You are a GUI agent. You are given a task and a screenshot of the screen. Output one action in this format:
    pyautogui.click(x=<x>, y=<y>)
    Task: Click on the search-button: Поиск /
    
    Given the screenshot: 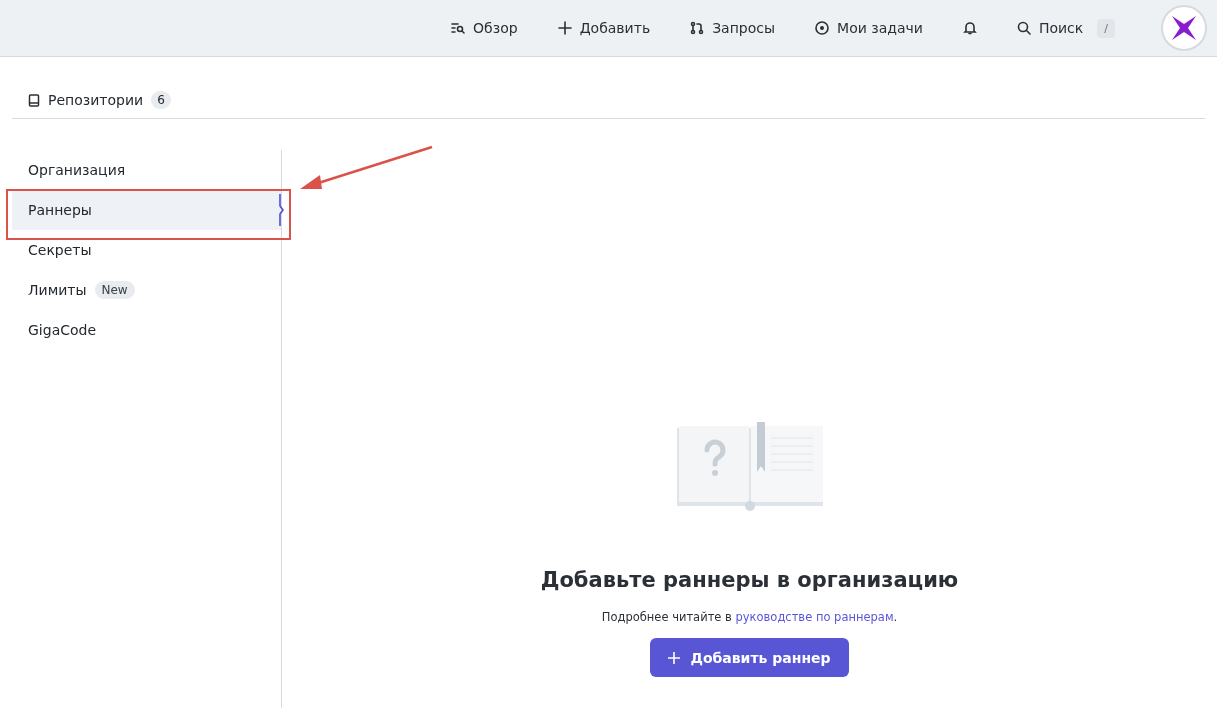 What is the action you would take?
    pyautogui.click(x=1065, y=28)
    